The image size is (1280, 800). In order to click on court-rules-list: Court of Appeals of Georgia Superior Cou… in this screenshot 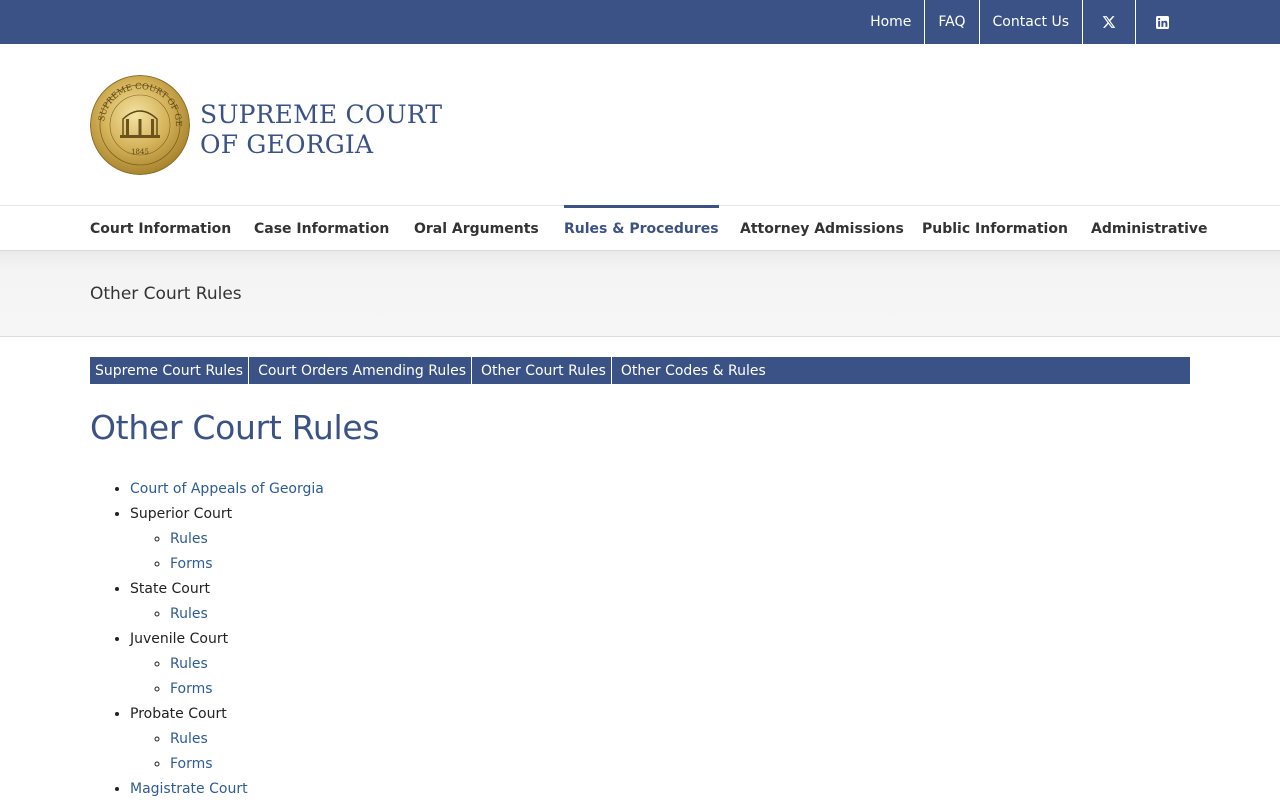, I will do `click(207, 638)`.